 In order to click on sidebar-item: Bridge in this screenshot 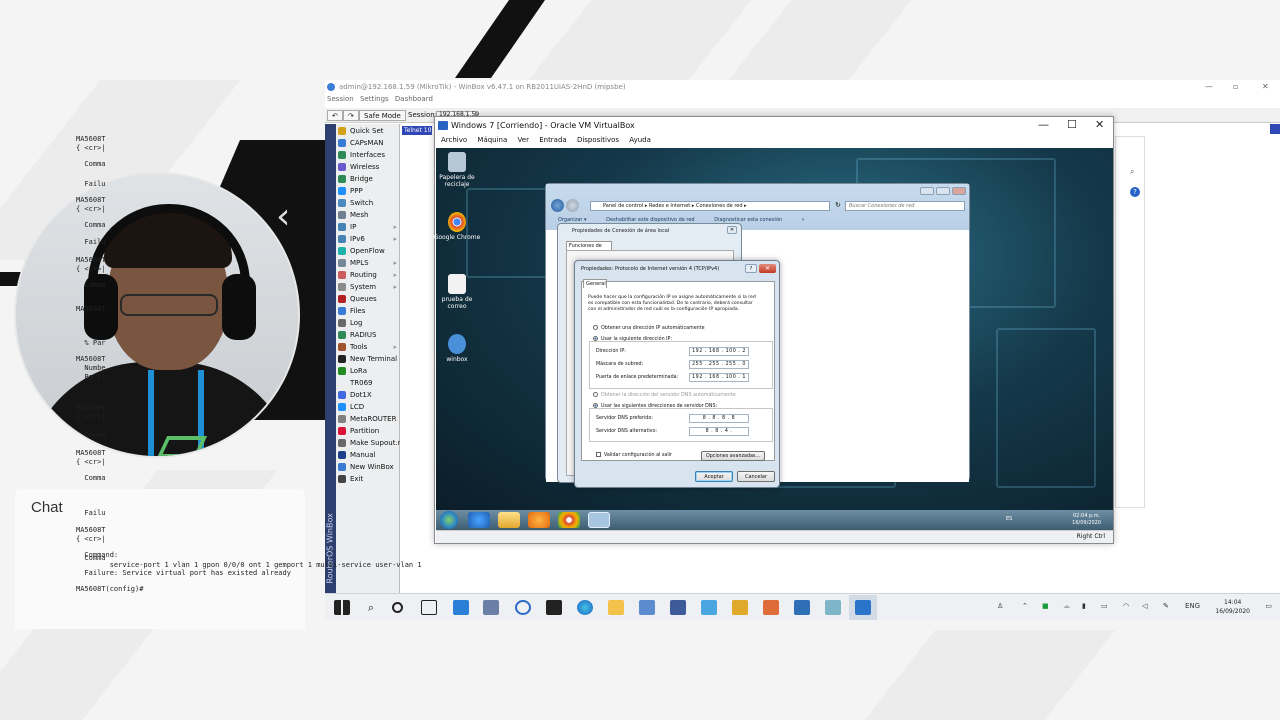, I will do `click(368, 179)`.